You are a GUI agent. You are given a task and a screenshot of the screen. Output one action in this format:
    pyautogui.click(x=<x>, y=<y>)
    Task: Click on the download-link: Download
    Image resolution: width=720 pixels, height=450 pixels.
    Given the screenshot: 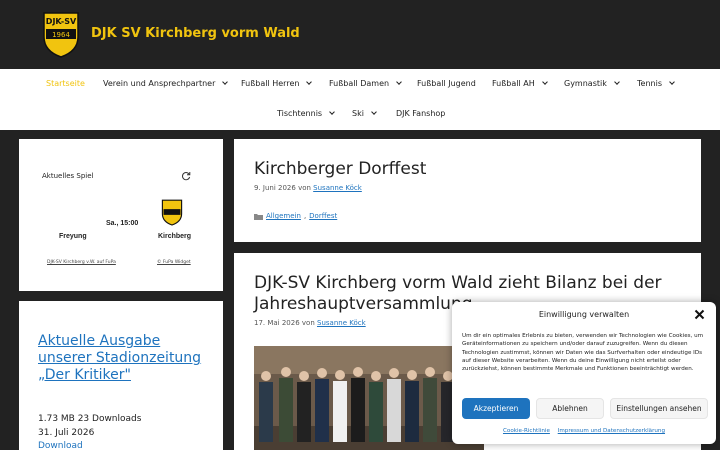 What is the action you would take?
    pyautogui.click(x=60, y=445)
    